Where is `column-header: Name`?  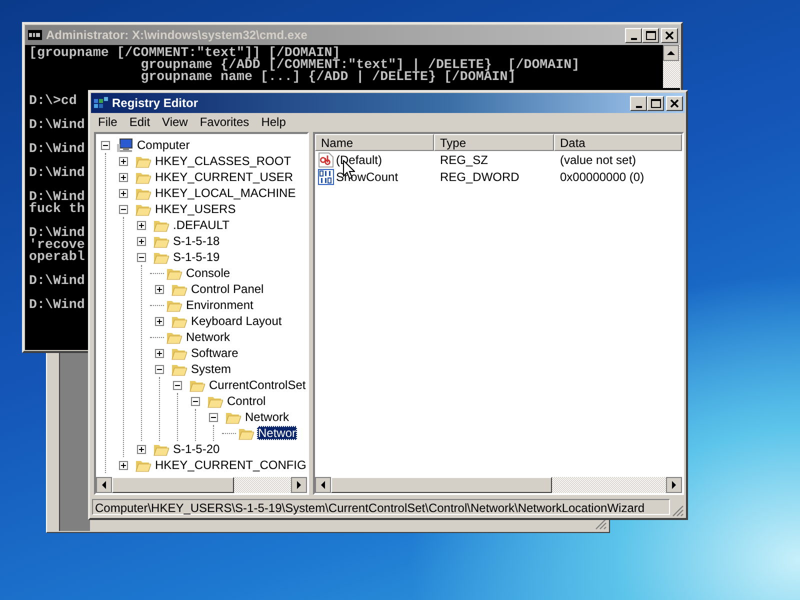 column-header: Name is located at coordinates (374, 142).